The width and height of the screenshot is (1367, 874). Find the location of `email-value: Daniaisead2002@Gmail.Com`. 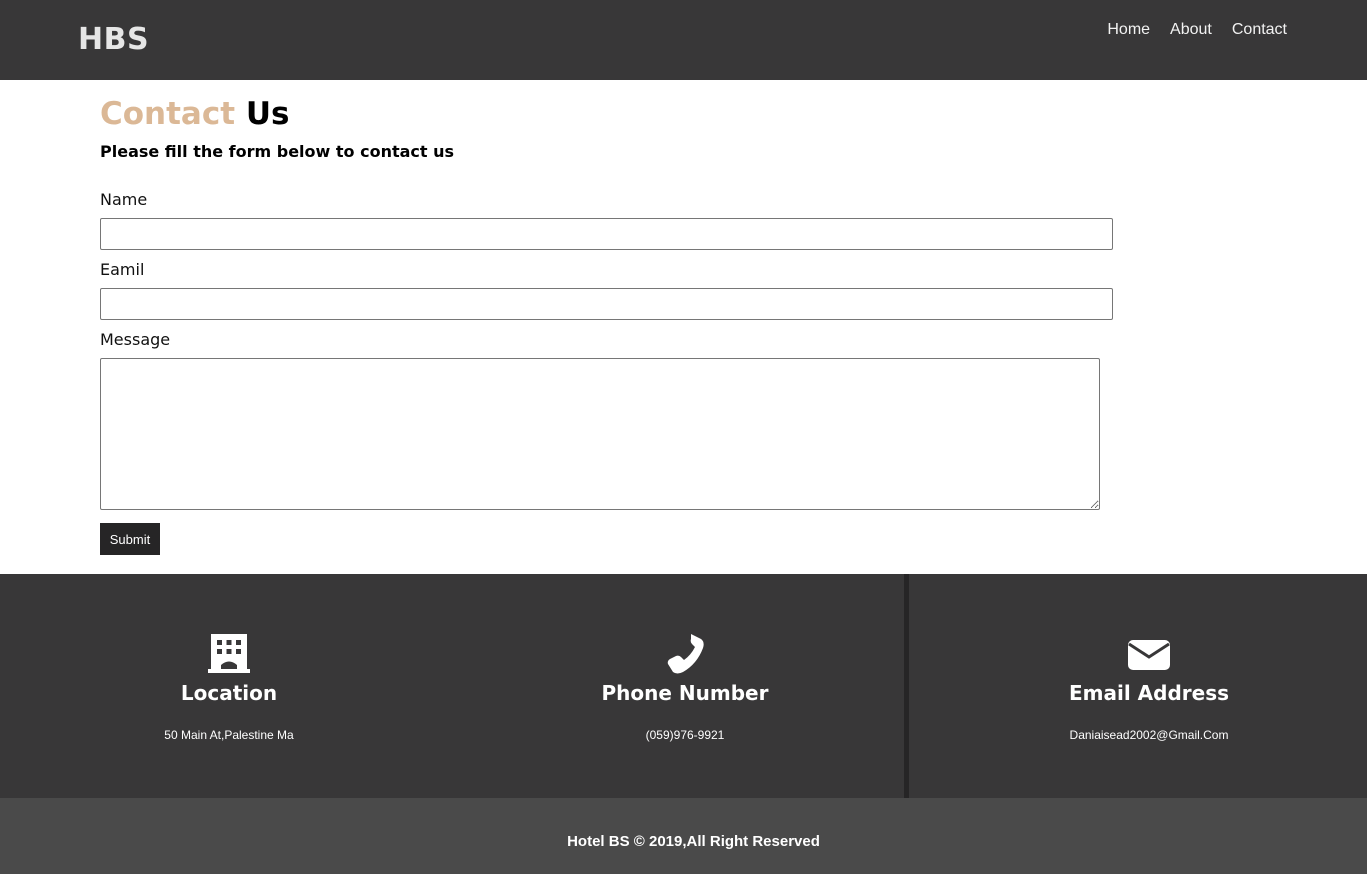

email-value: Daniaisead2002@Gmail.Com is located at coordinates (1149, 735).